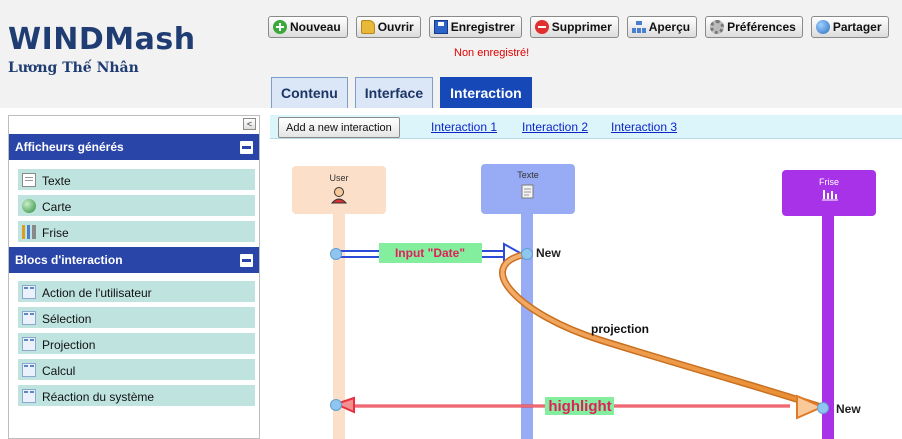  Describe the element at coordinates (527, 254) in the screenshot. I see `texte-activation-point` at that location.